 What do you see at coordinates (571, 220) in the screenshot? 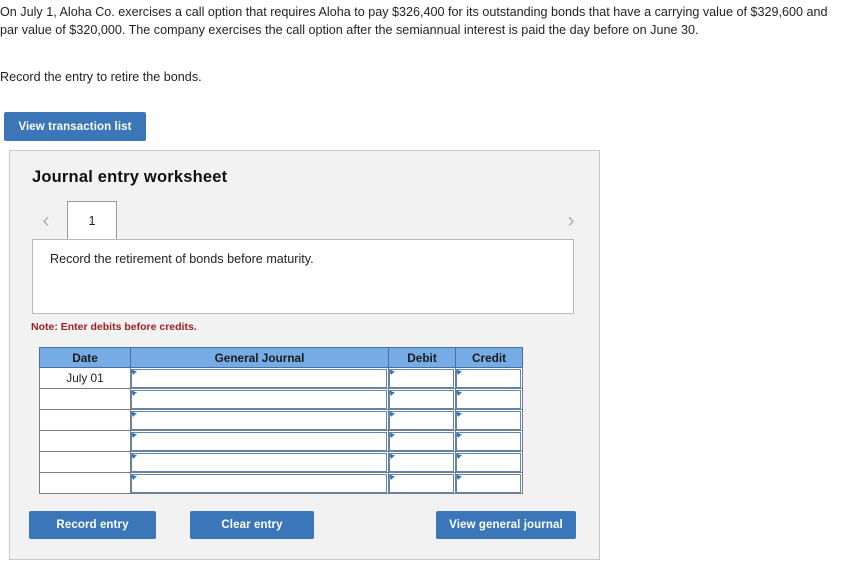
I see `chevron-right-icon: ›` at bounding box center [571, 220].